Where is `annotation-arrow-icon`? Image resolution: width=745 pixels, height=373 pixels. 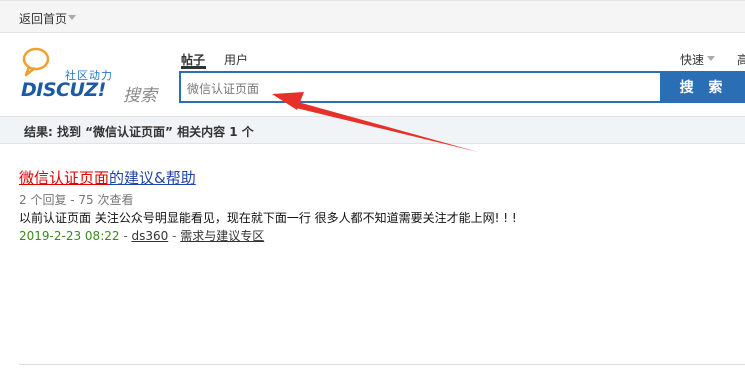
annotation-arrow-icon is located at coordinates (375, 122).